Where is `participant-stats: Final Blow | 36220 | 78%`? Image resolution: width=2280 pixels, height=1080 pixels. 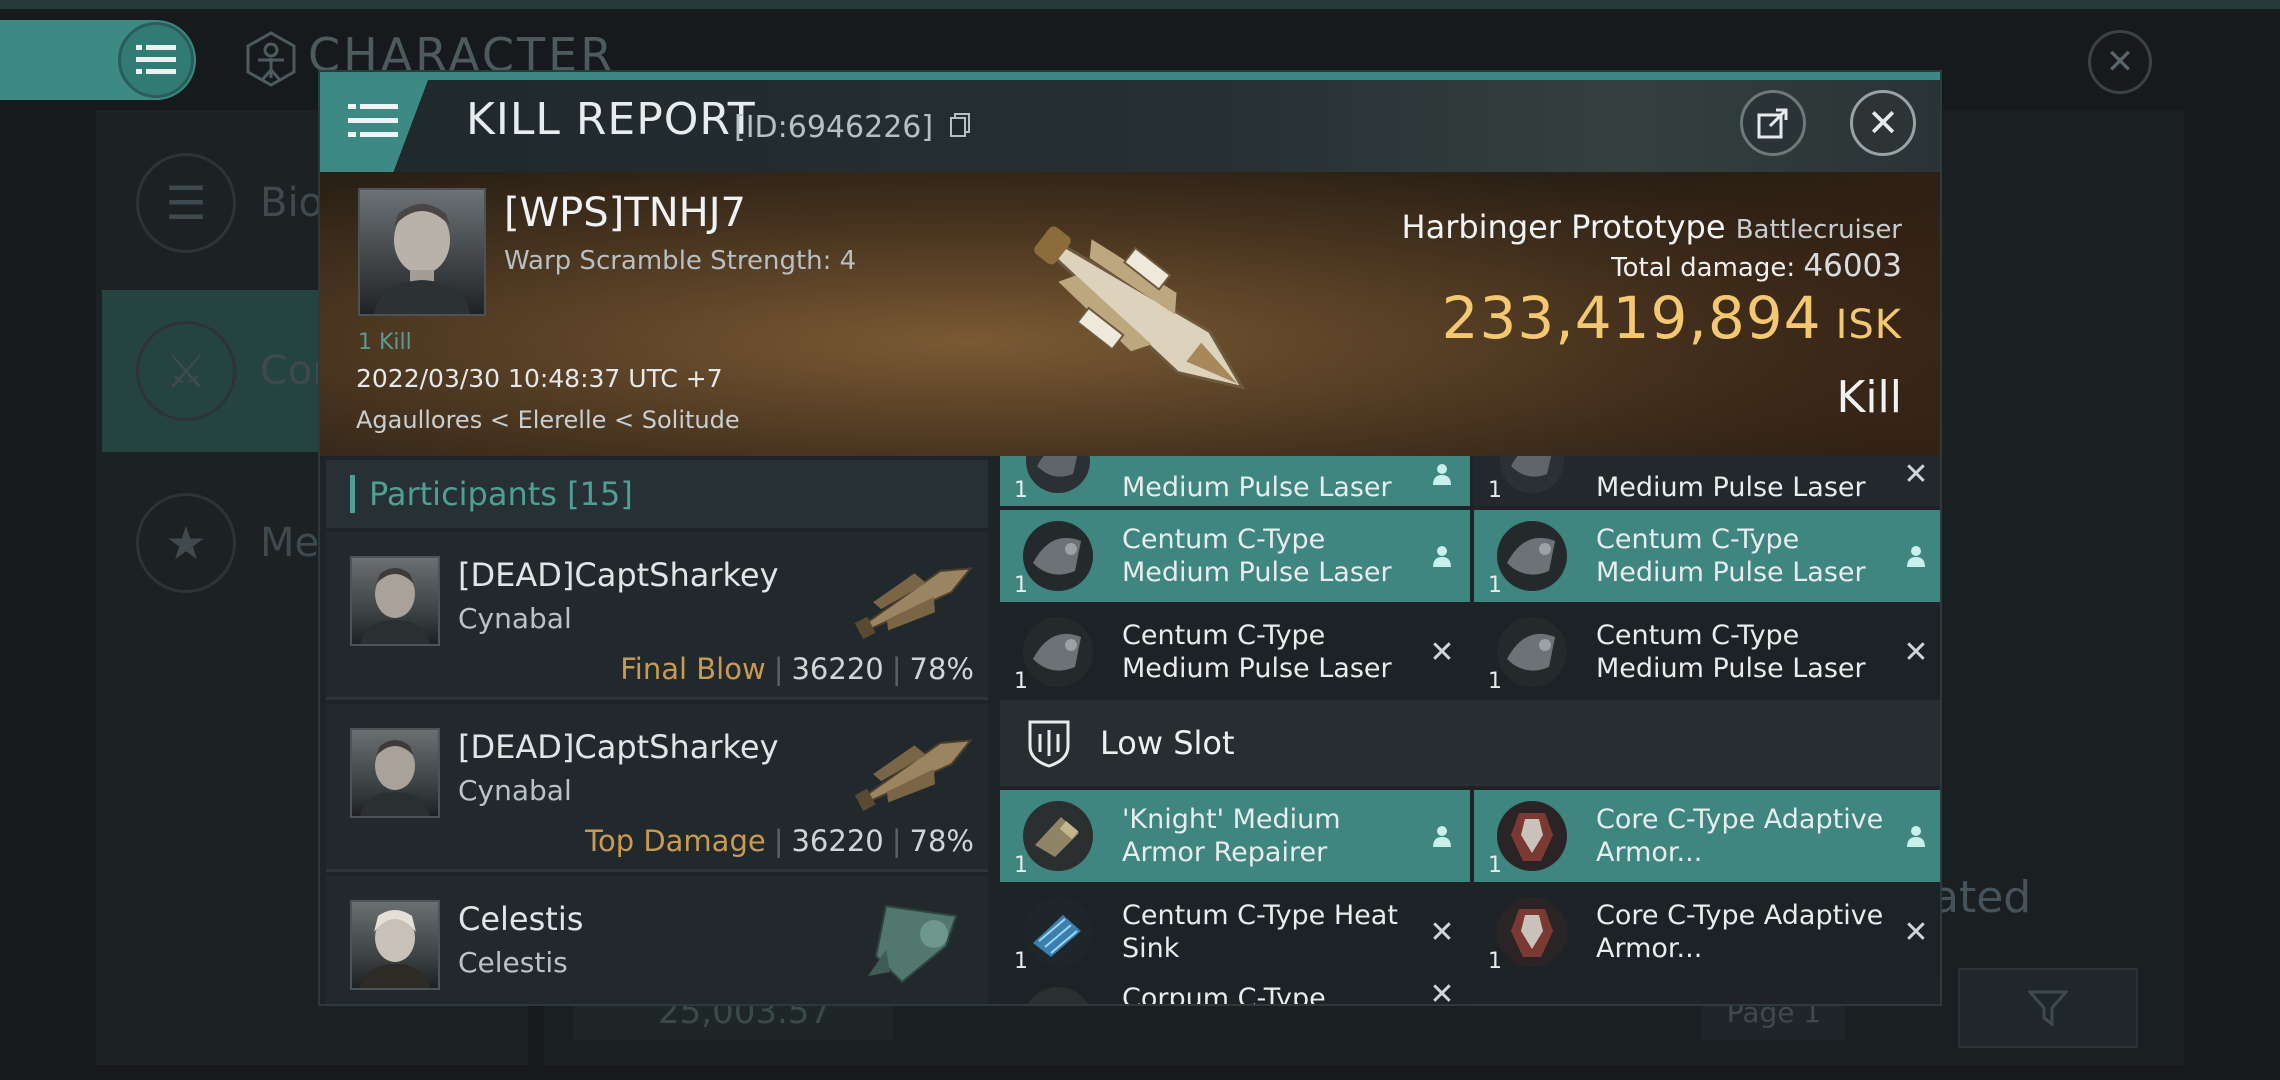
participant-stats: Final Blow | 36220 | 78% is located at coordinates (797, 669).